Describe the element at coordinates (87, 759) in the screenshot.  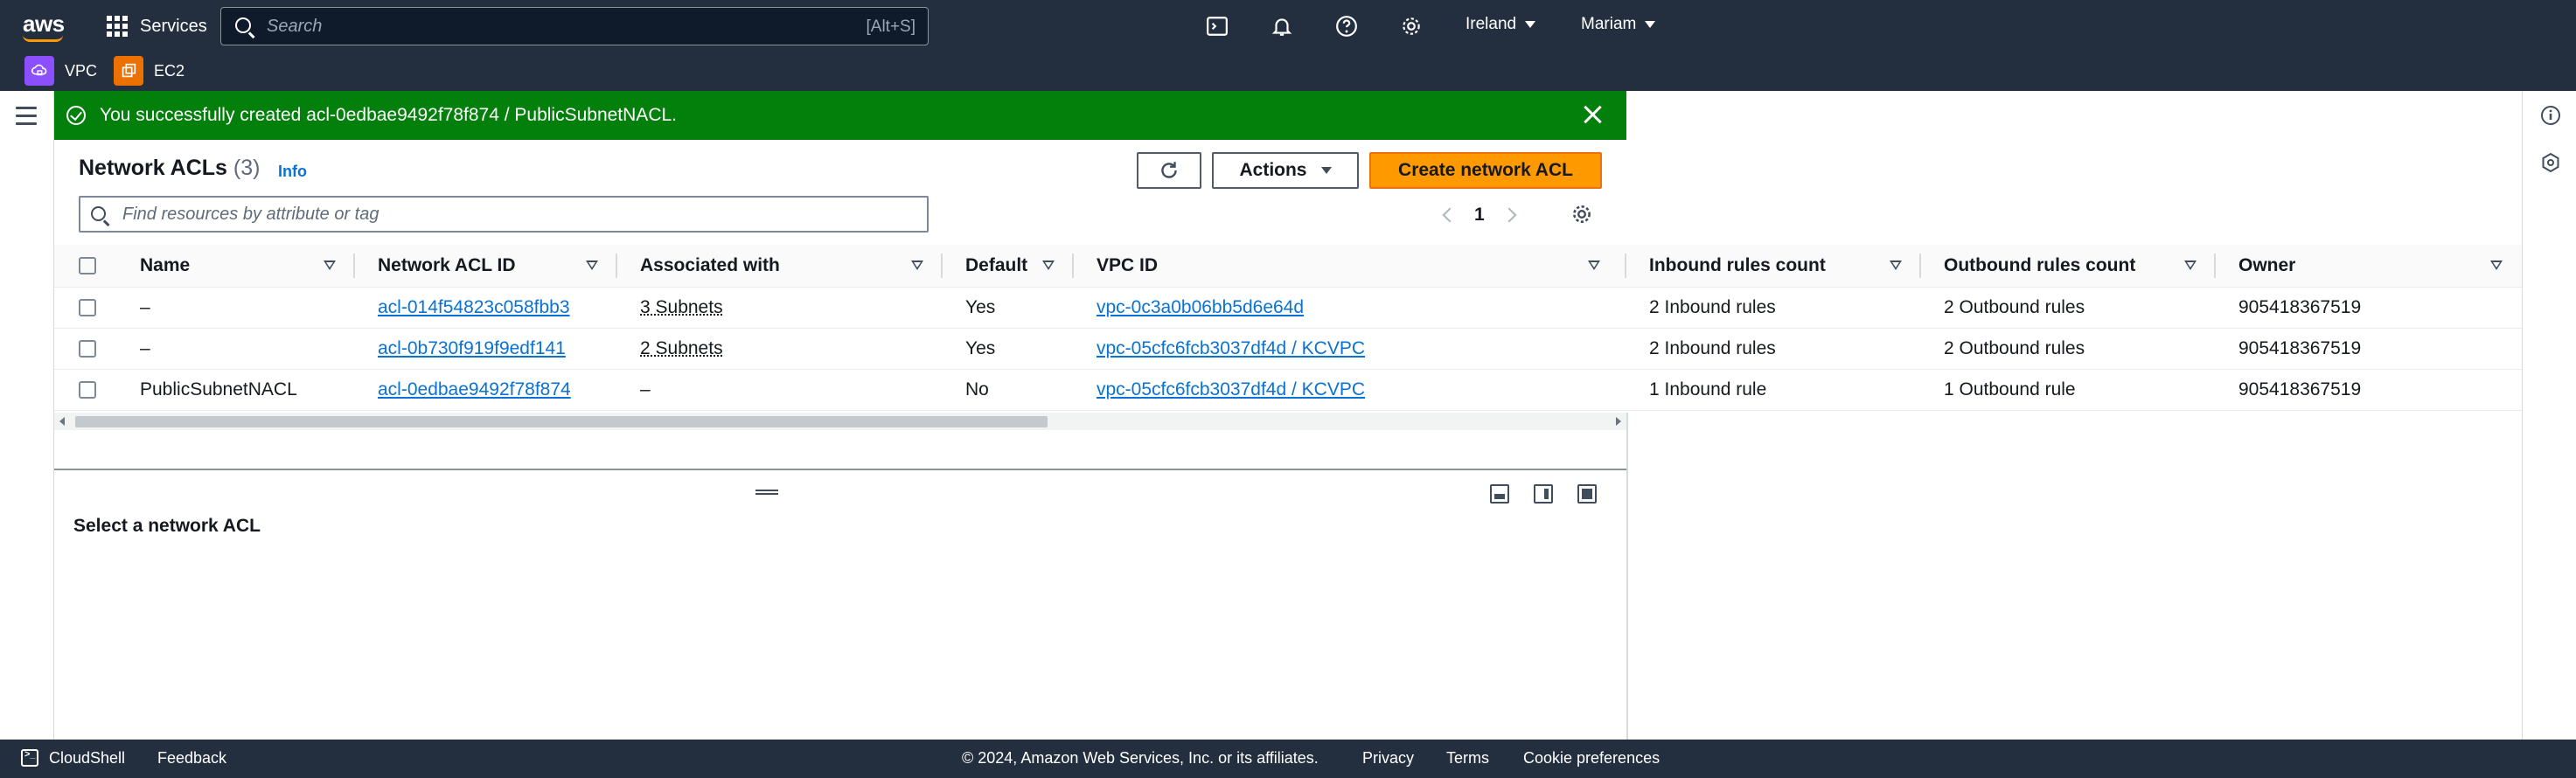
I see `cloudshell-link: CloudShell` at that location.